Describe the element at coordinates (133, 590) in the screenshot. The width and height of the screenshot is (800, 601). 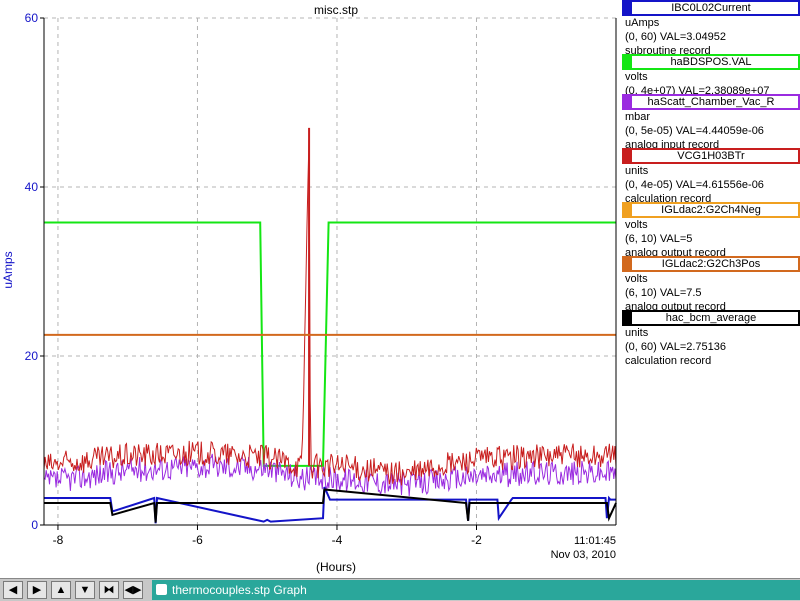
I see `expand-horizontal-icon: ◀▶` at that location.